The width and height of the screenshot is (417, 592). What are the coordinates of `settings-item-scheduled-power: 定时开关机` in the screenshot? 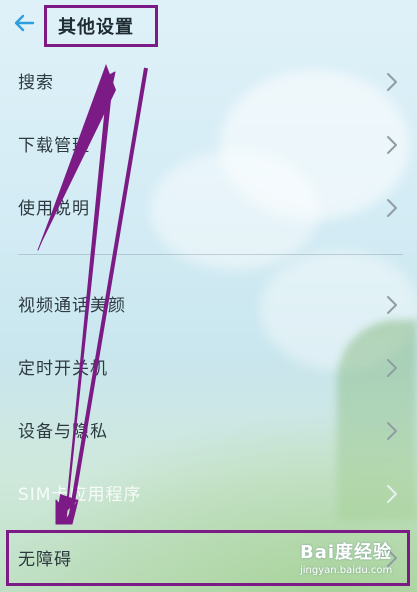 It's located at (208, 368).